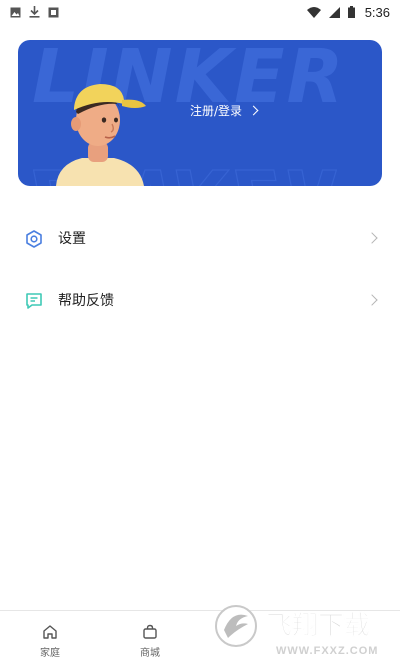 This screenshot has height=667, width=400. Describe the element at coordinates (101, 135) in the screenshot. I see `avatar` at that location.